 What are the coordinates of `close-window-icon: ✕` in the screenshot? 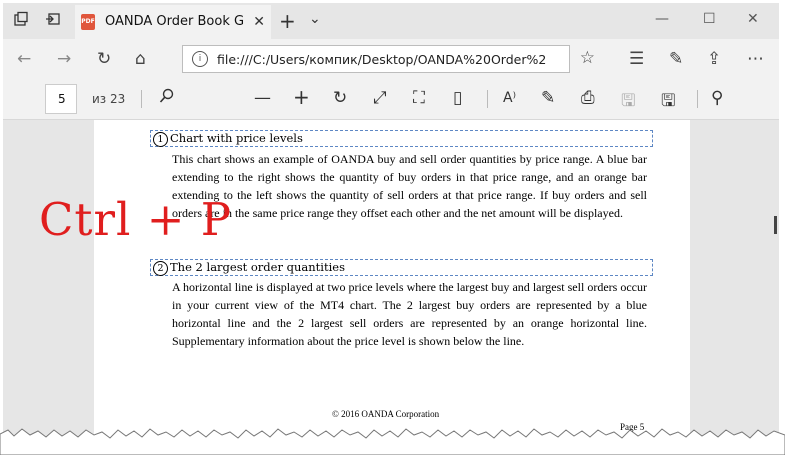 It's located at (753, 19).